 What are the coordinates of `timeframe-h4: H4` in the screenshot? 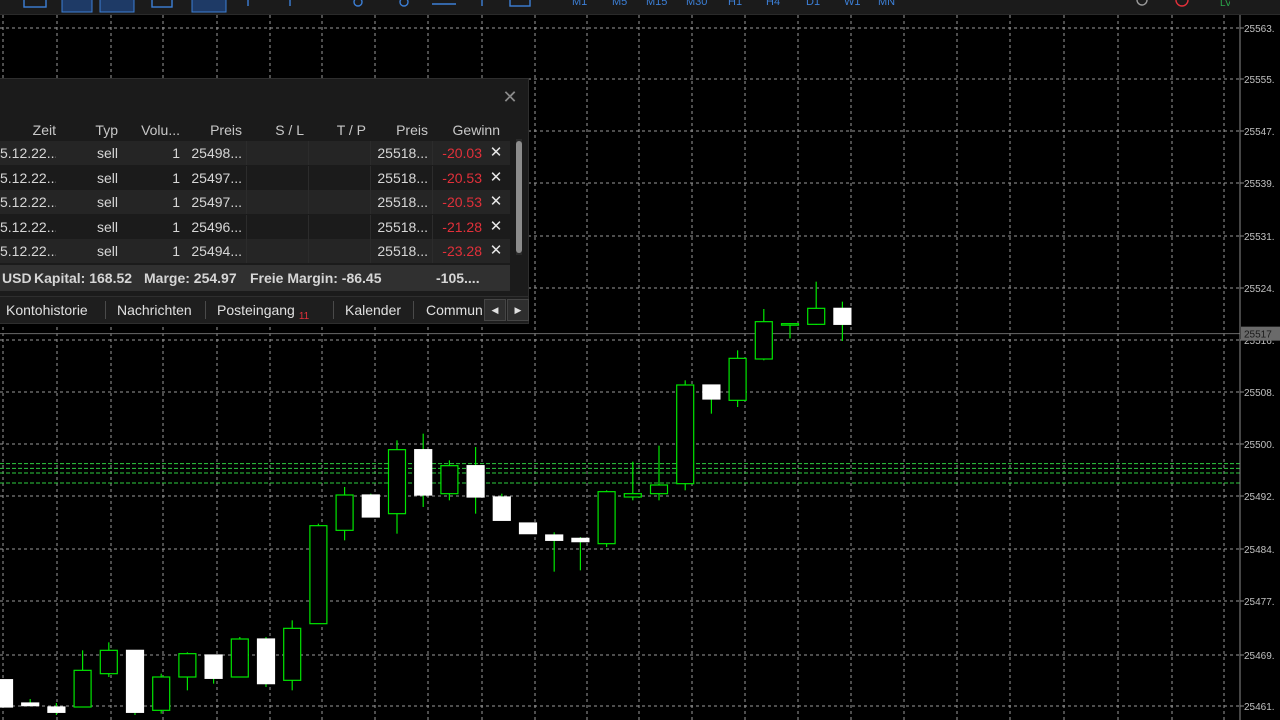 It's located at (773, 4).